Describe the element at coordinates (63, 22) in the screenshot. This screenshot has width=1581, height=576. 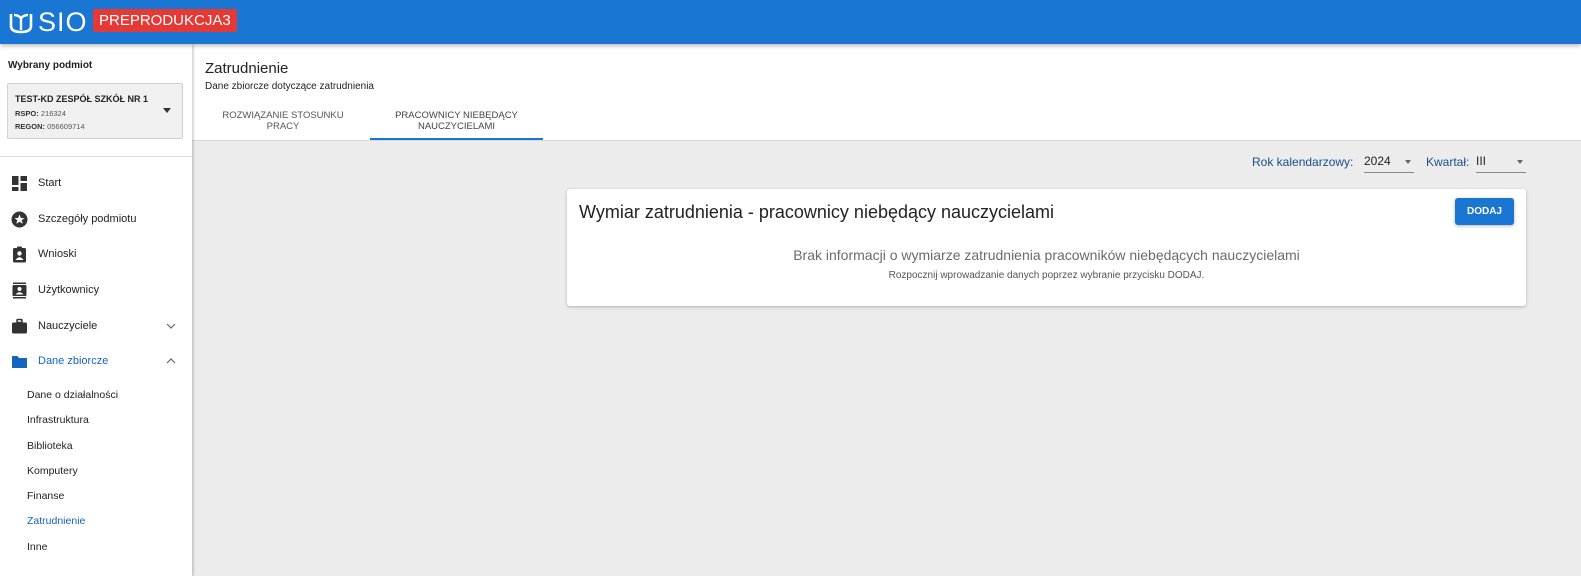
I see `logo-text: SIO` at that location.